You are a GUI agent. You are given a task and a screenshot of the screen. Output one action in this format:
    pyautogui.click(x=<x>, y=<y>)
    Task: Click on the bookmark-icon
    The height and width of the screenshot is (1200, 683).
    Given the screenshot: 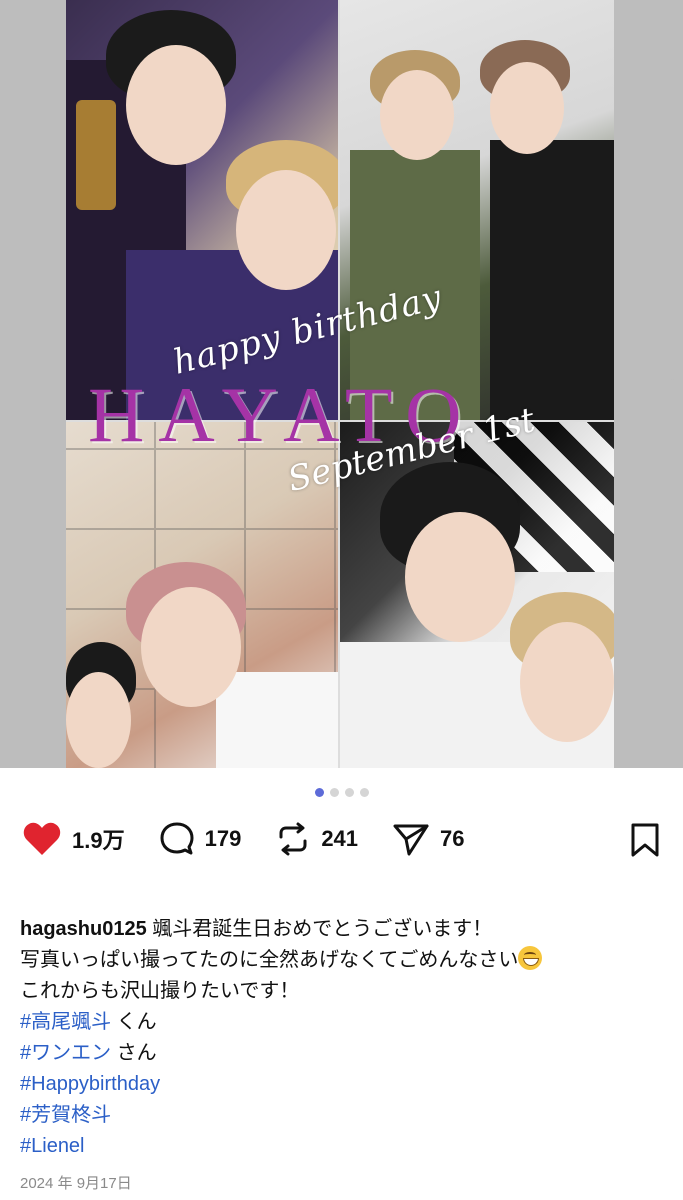 What is the action you would take?
    pyautogui.click(x=645, y=840)
    